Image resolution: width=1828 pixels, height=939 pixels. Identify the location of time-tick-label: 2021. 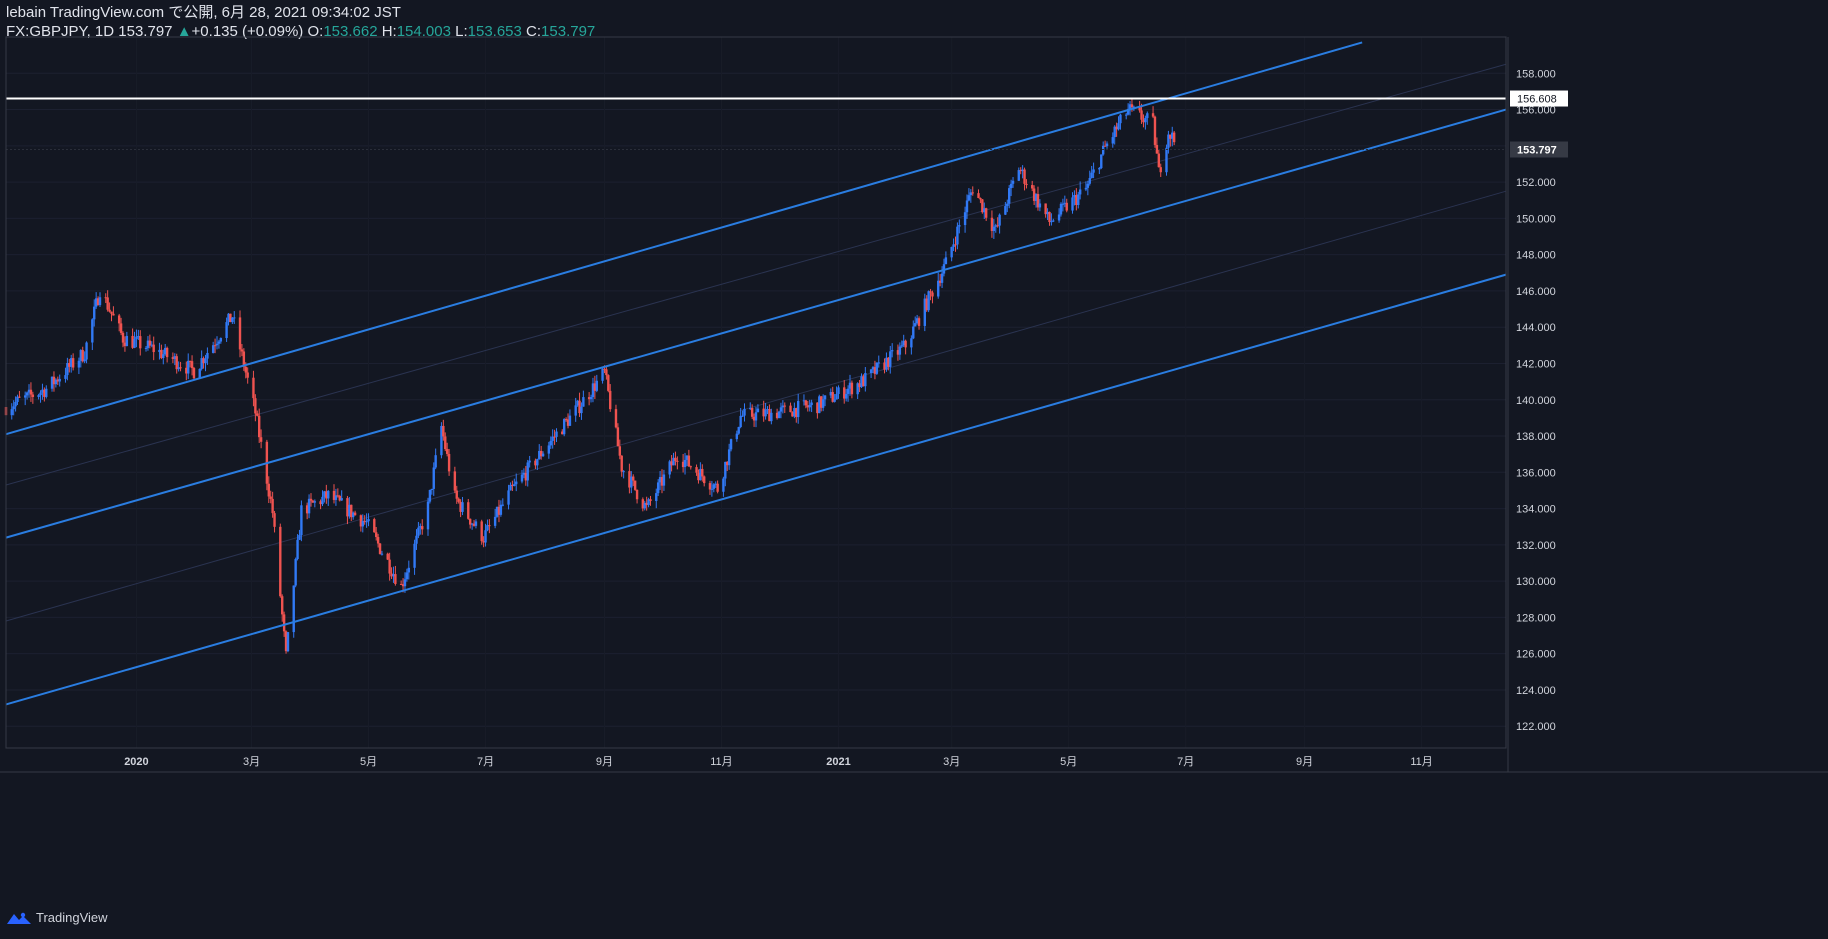
(838, 762).